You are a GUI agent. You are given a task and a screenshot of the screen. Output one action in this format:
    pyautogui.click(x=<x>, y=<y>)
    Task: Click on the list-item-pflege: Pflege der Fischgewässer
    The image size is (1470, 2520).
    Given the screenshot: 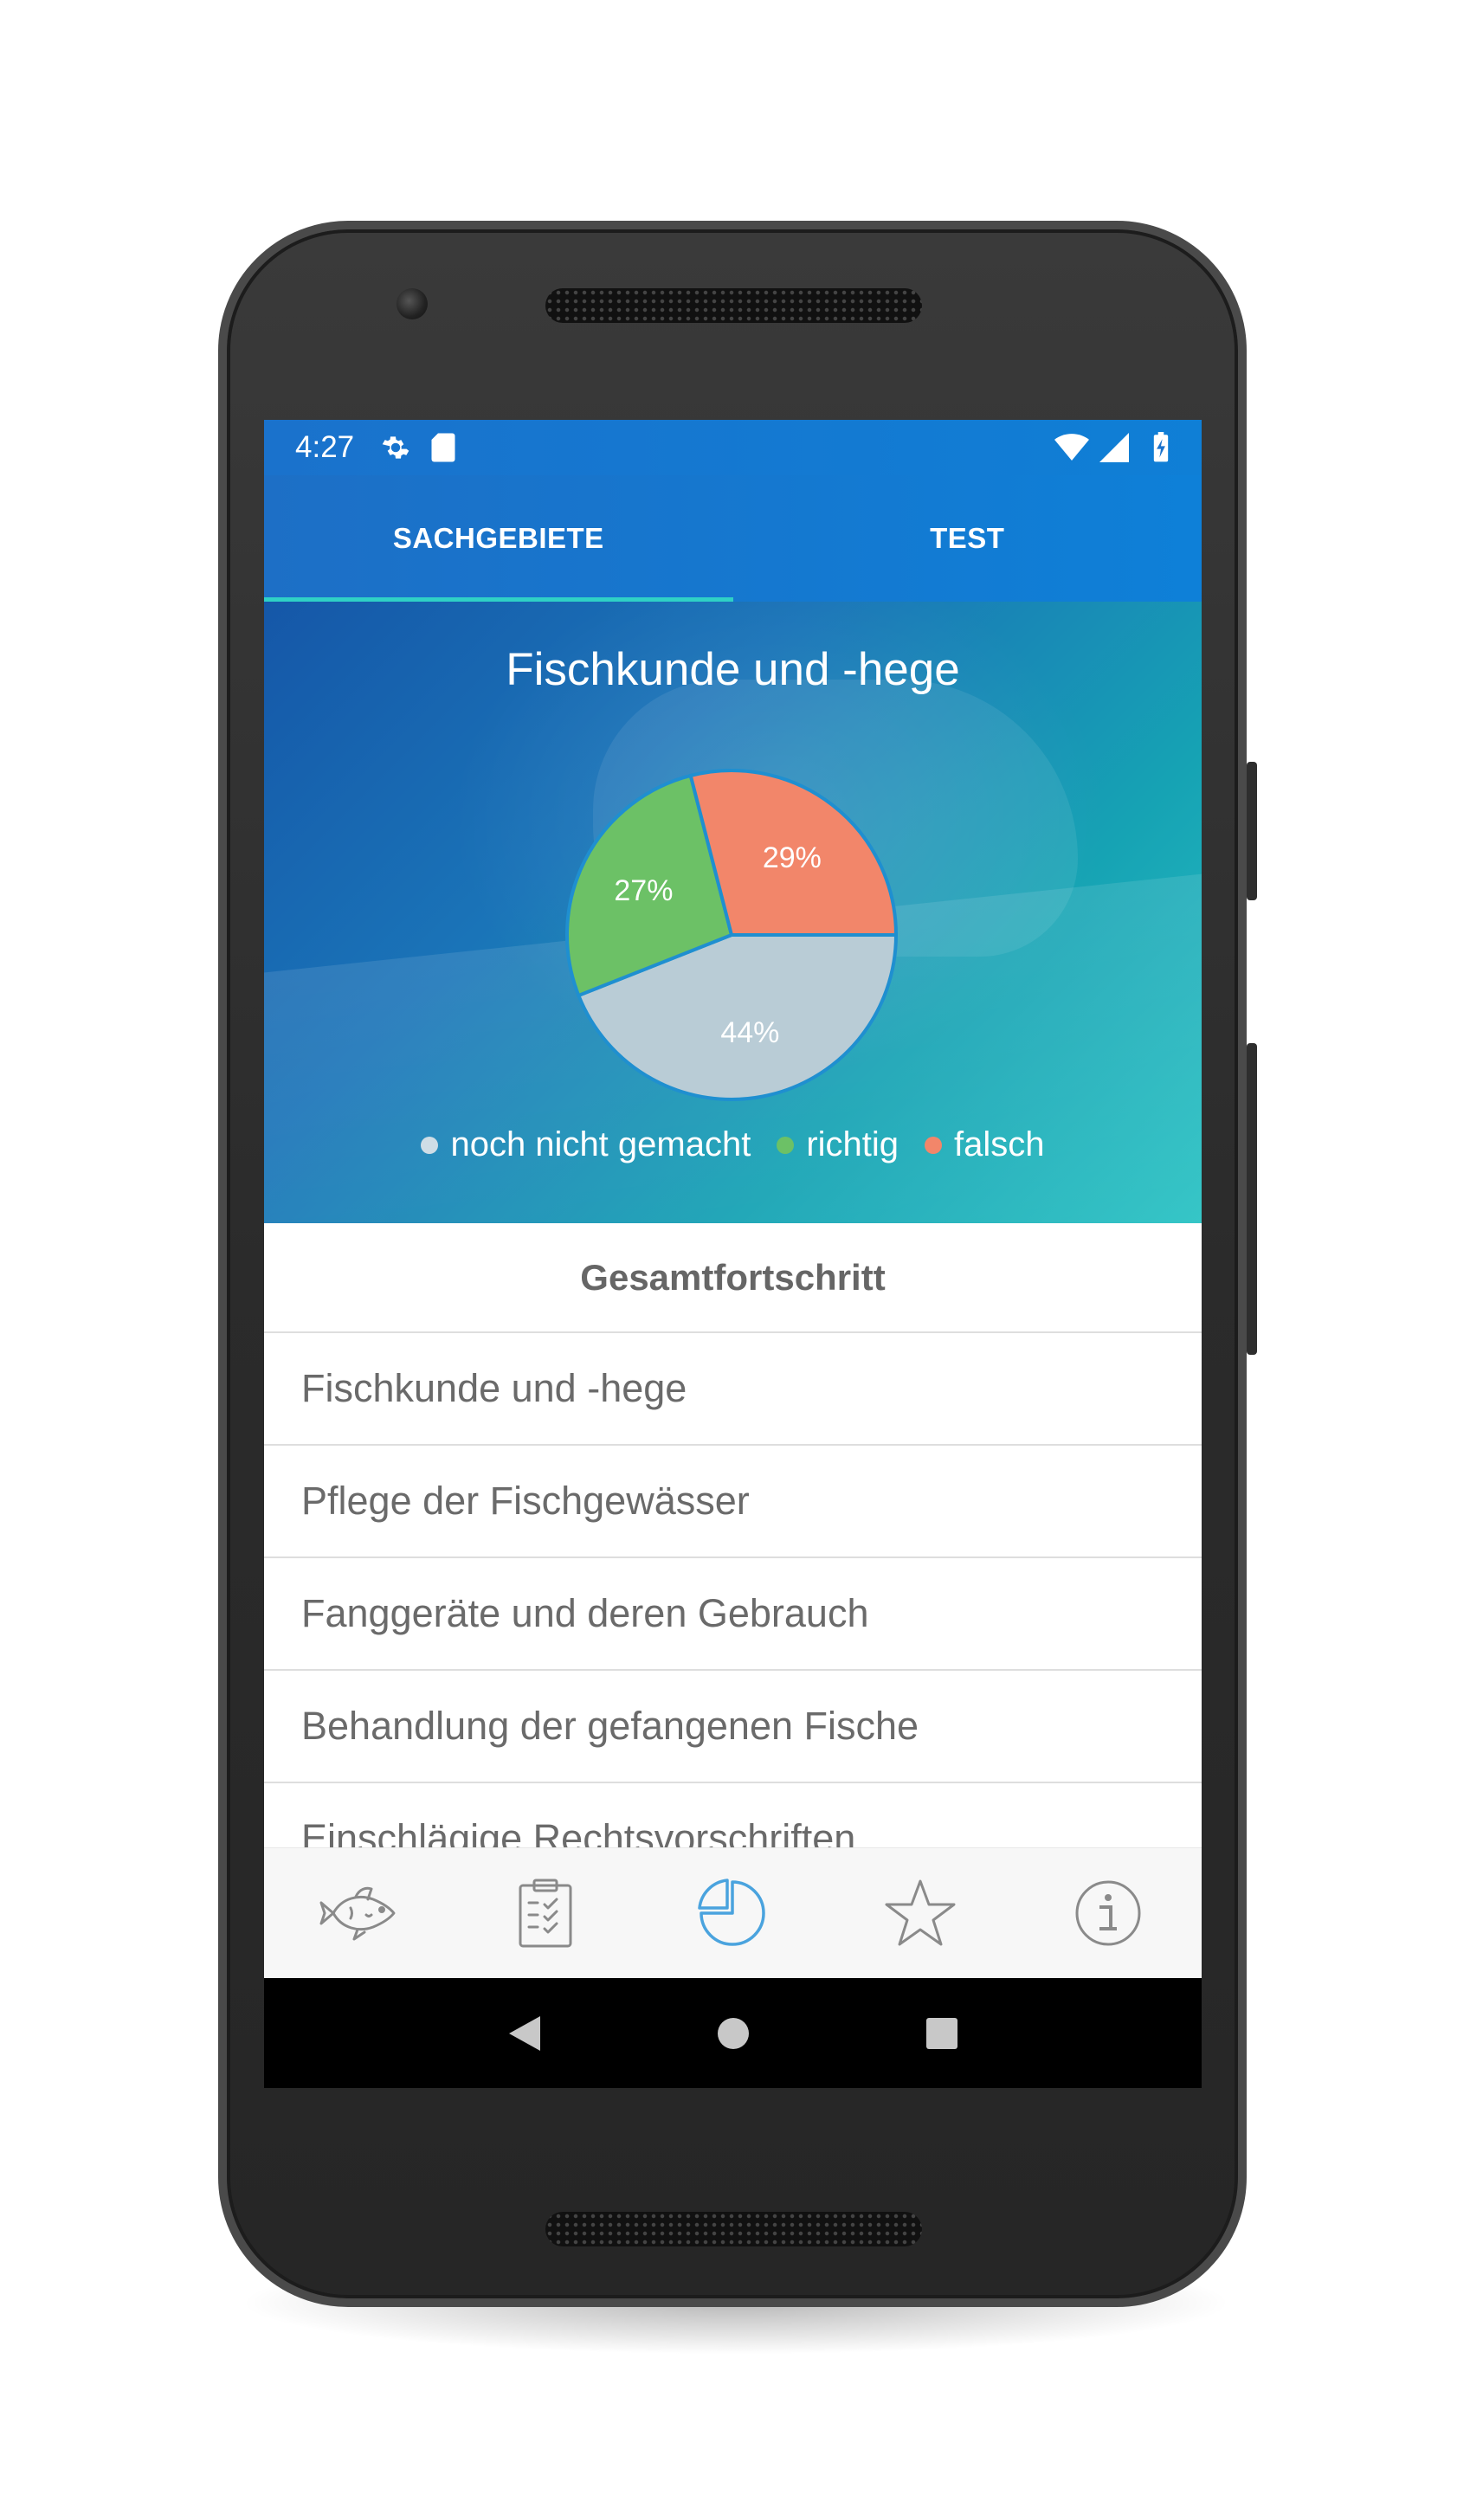 What is the action you would take?
    pyautogui.click(x=733, y=1502)
    